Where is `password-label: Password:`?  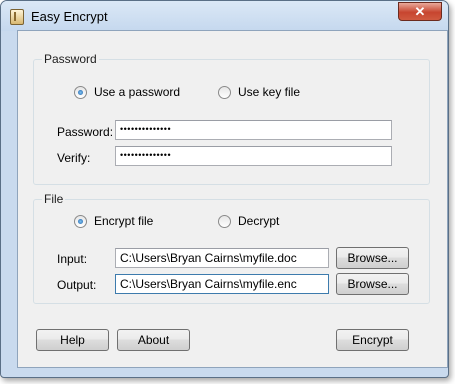 password-label: Password: is located at coordinates (85, 132).